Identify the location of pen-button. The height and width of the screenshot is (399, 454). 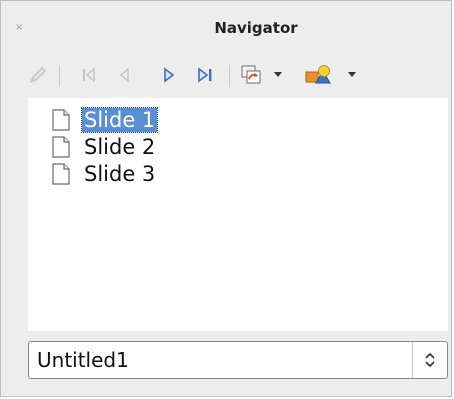
(38, 75).